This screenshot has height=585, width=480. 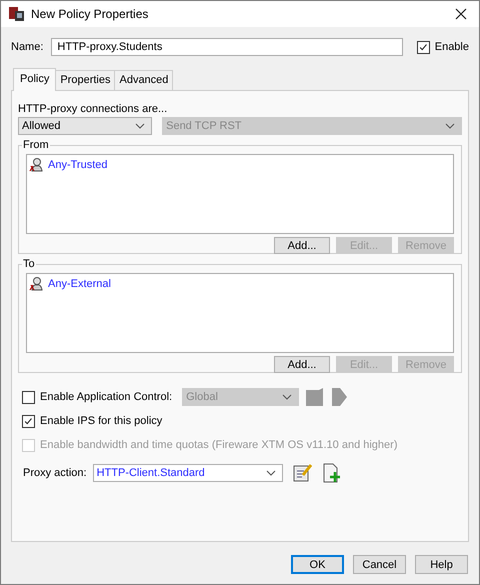 I want to click on option-label: Enable IPS for this policy, so click(x=101, y=421).